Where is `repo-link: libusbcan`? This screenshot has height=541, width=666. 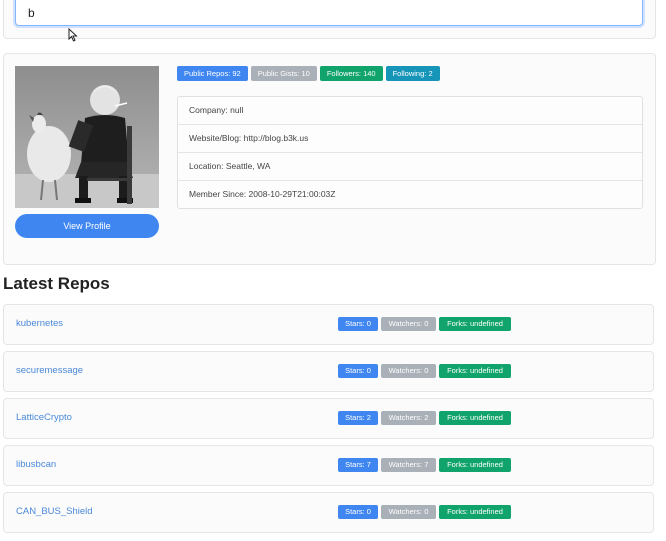 repo-link: libusbcan is located at coordinates (36, 464).